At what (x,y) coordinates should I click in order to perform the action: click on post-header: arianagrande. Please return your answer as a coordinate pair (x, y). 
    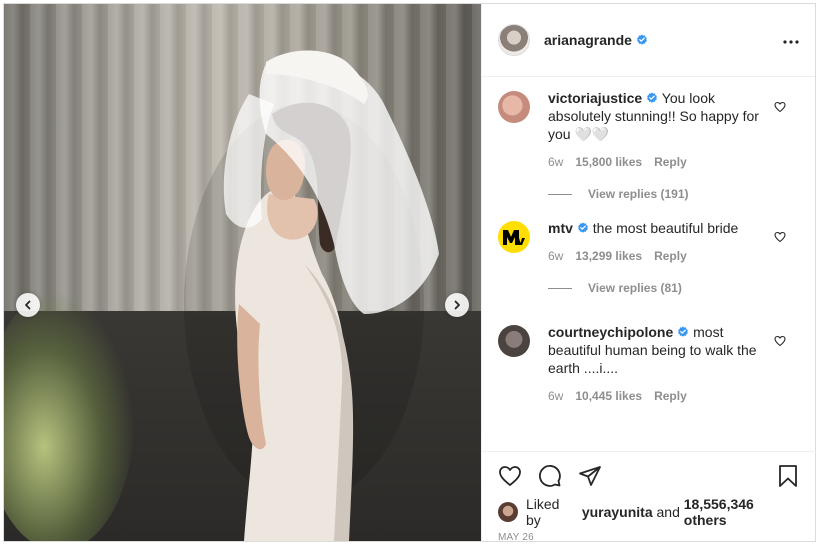
    Looking at the image, I should click on (648, 40).